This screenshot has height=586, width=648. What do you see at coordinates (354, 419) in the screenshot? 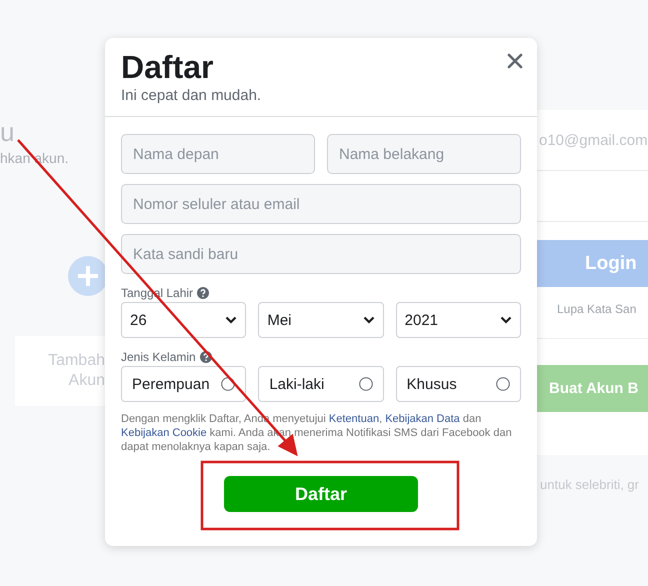
I see `terms-link: Ketentuan` at bounding box center [354, 419].